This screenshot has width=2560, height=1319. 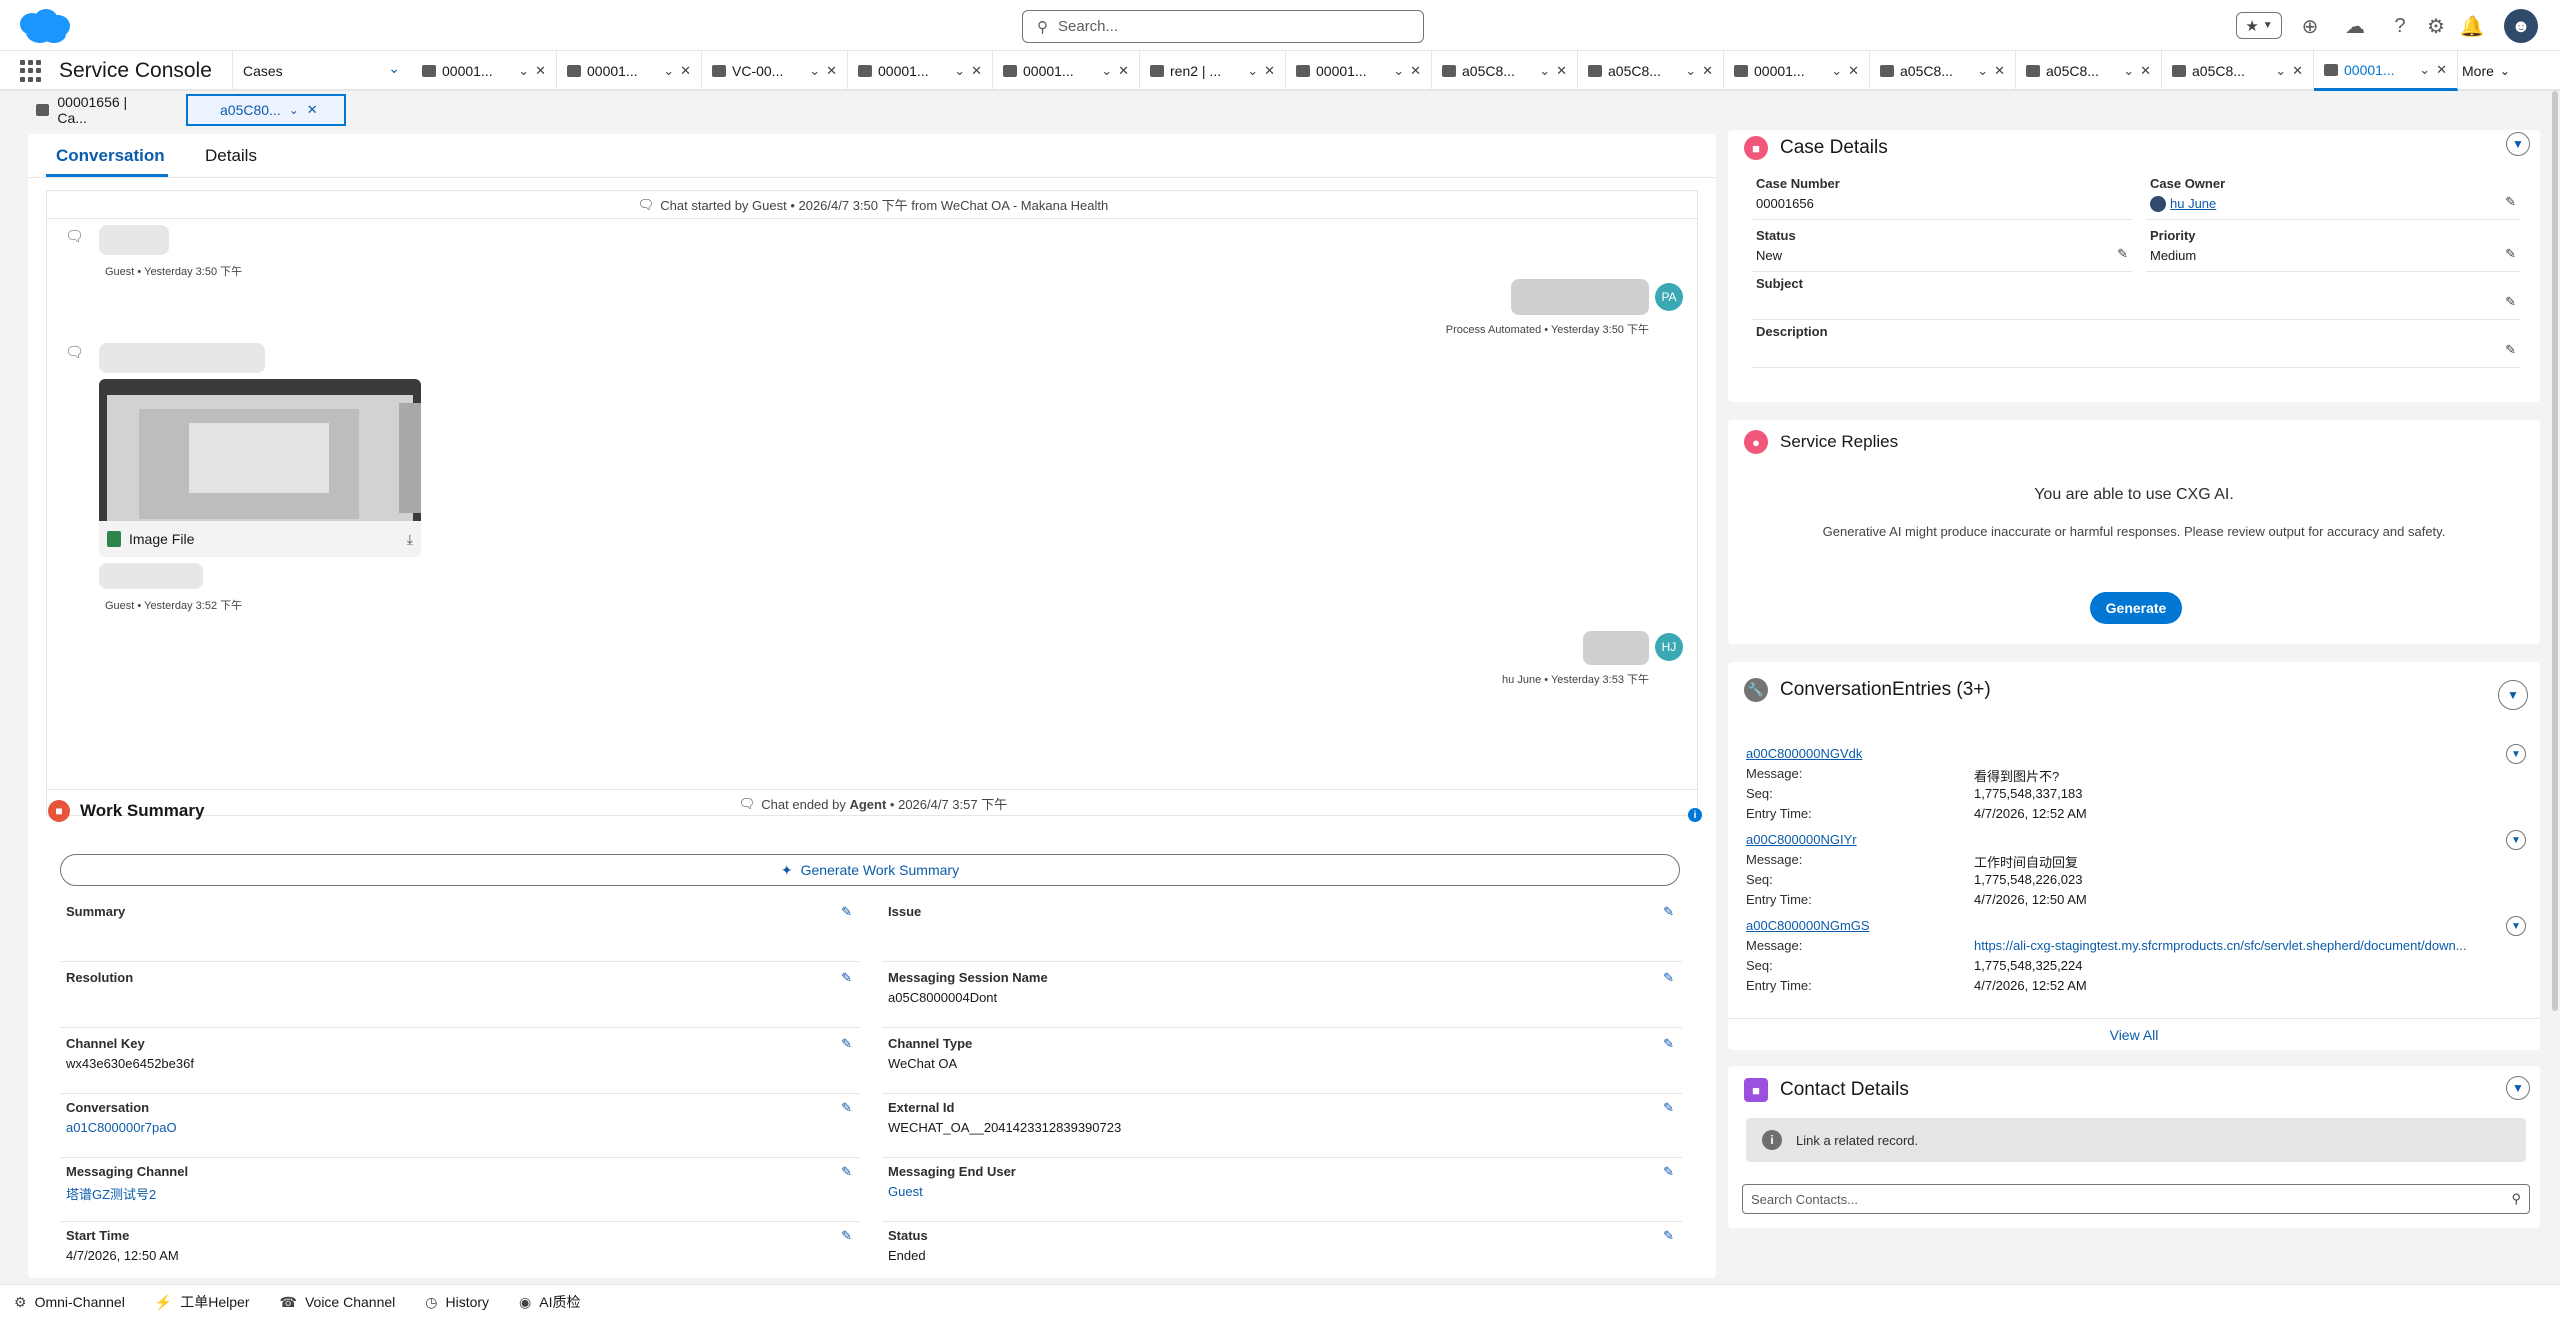 I want to click on salesforce-logo, so click(x=44, y=26).